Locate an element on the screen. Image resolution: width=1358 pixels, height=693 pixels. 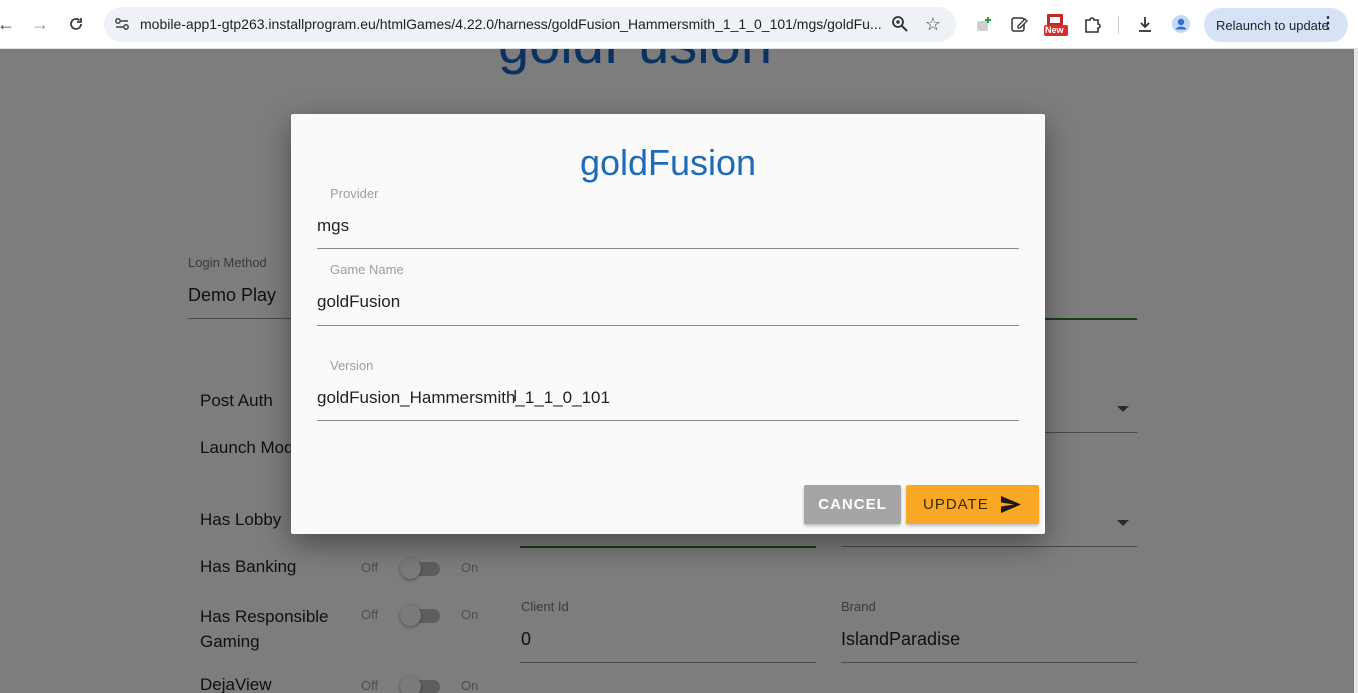
provider-field: Provider mgs is located at coordinates (668, 216).